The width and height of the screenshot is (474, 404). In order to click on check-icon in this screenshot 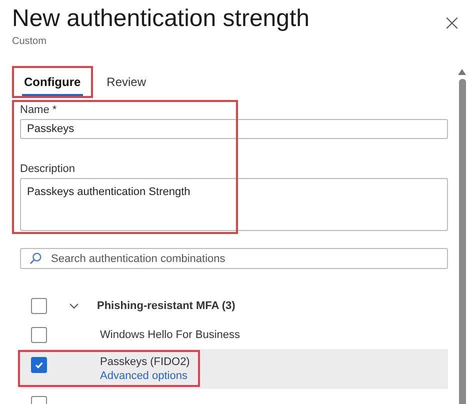, I will do `click(39, 365)`.